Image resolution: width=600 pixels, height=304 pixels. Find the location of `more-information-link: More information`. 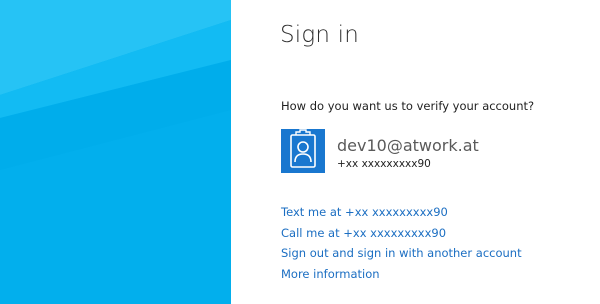

more-information-link: More information is located at coordinates (401, 276).